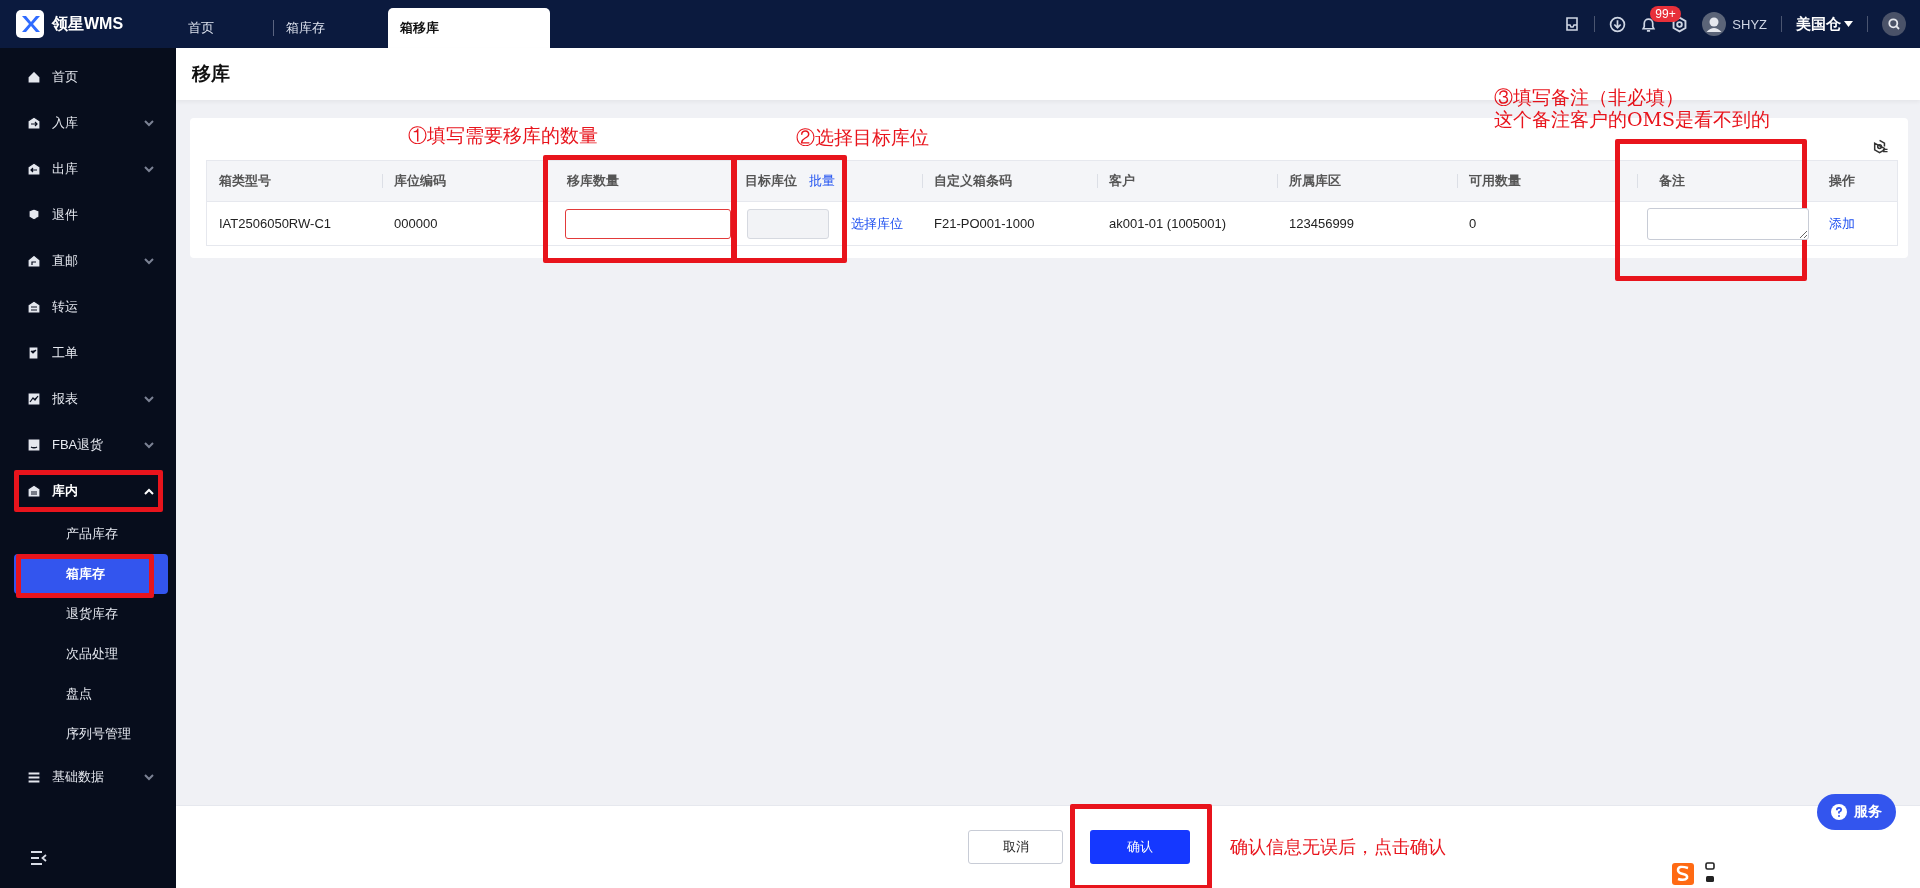 This screenshot has height=888, width=1920. Describe the element at coordinates (1618, 24) in the screenshot. I see `download-icon` at that location.